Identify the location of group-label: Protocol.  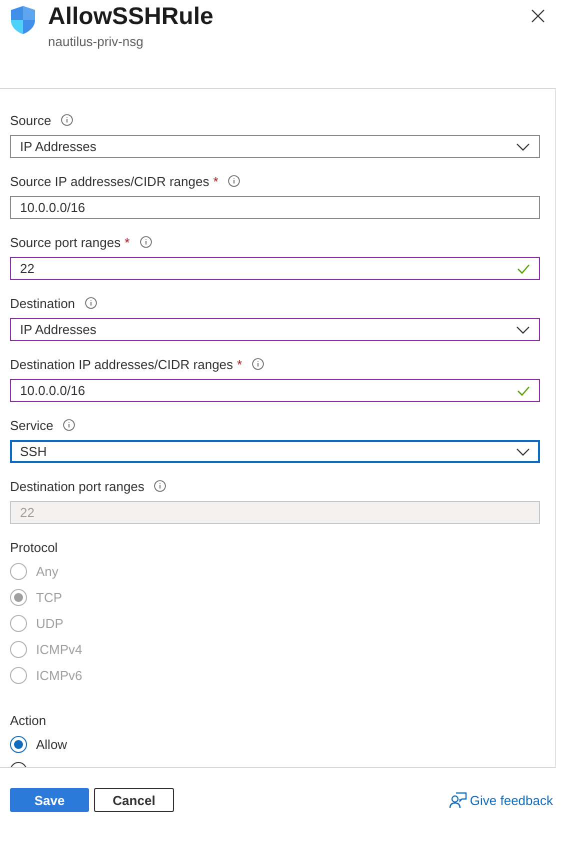
(34, 547).